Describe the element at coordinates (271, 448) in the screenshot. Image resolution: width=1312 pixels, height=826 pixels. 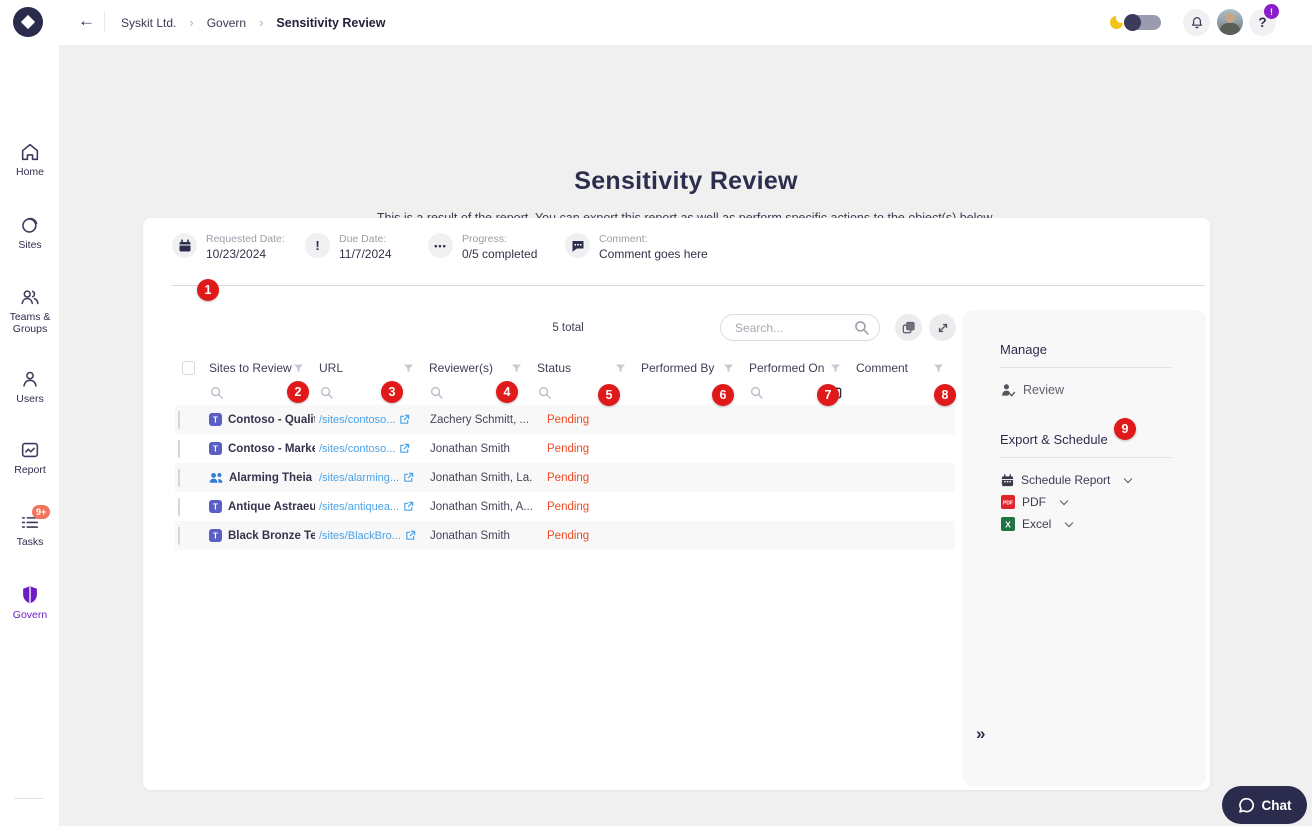
I see `site-name: Contoso - Marketi` at that location.